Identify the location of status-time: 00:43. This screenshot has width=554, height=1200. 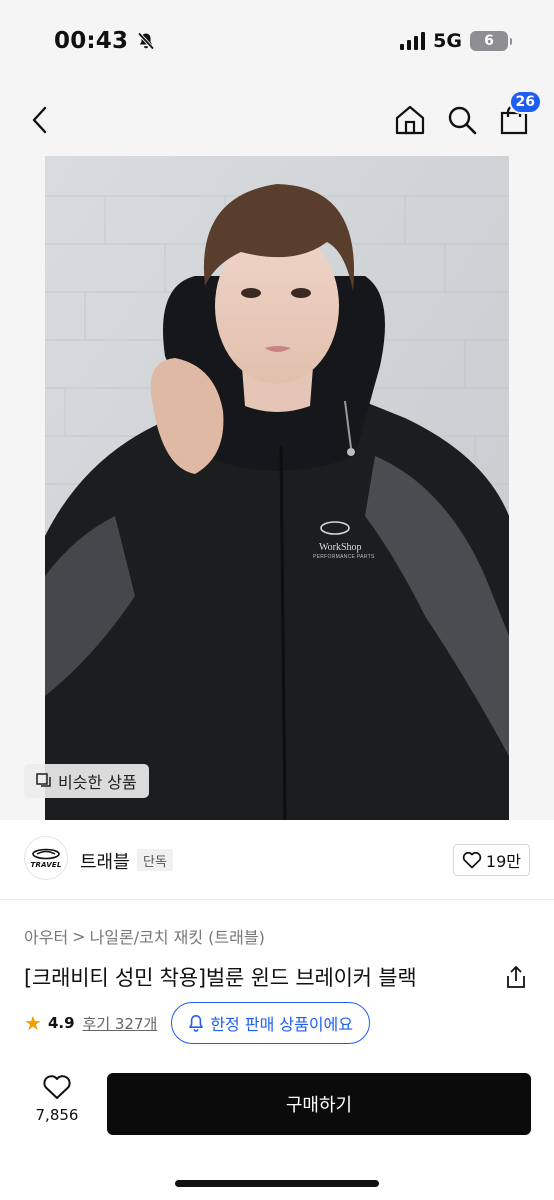
(91, 41).